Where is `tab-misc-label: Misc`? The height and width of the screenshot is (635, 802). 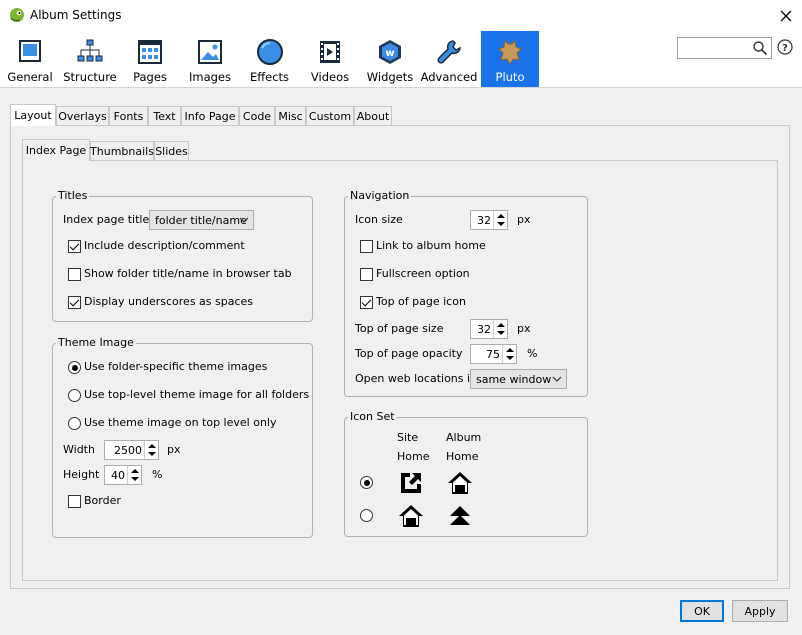
tab-misc-label: Misc is located at coordinates (290, 116).